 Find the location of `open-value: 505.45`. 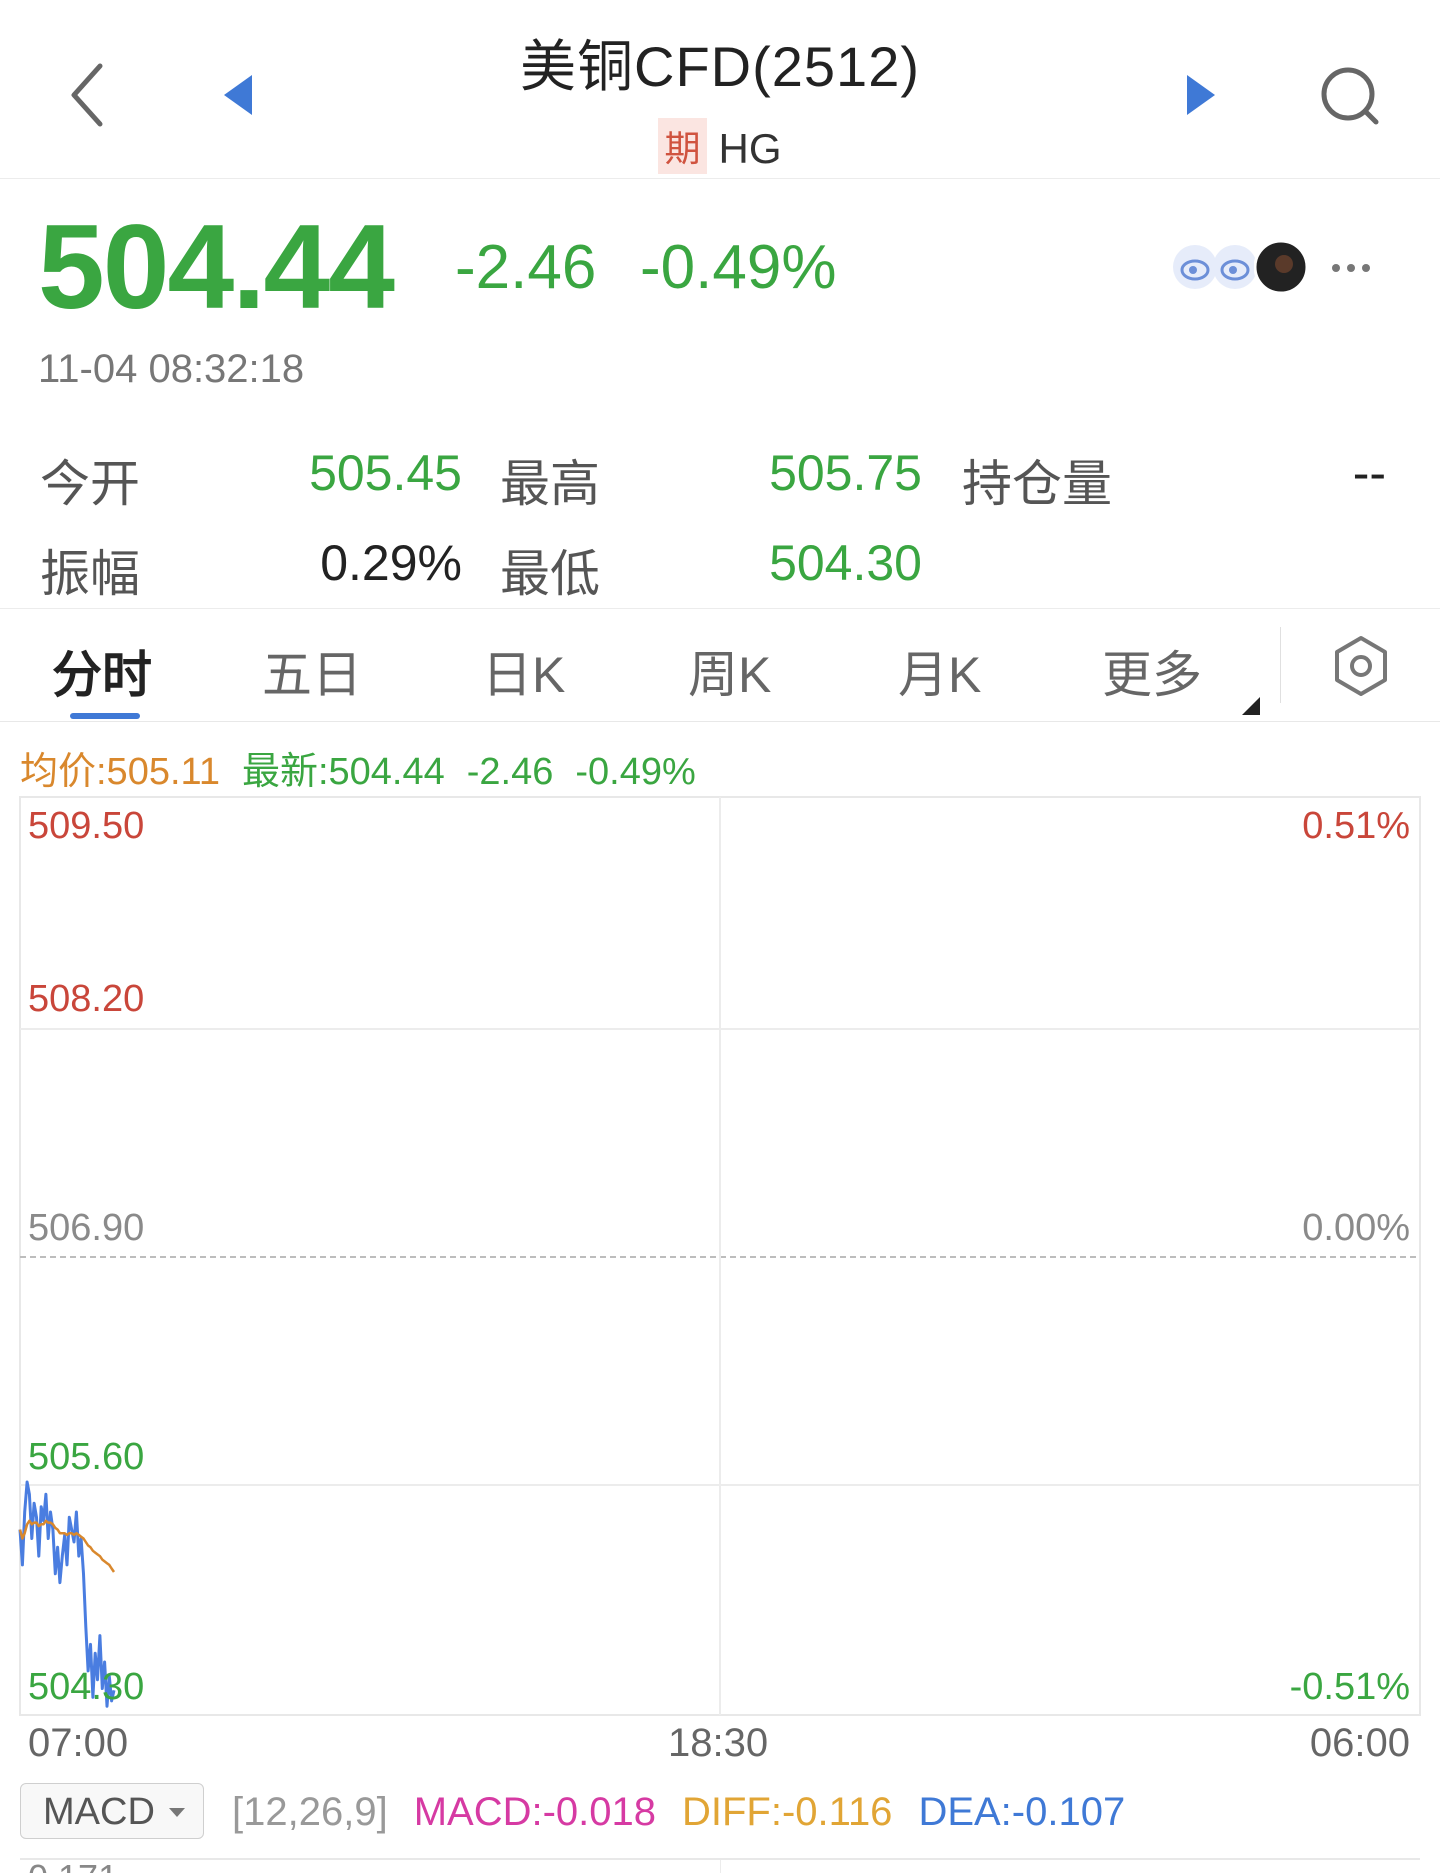

open-value: 505.45 is located at coordinates (385, 473).